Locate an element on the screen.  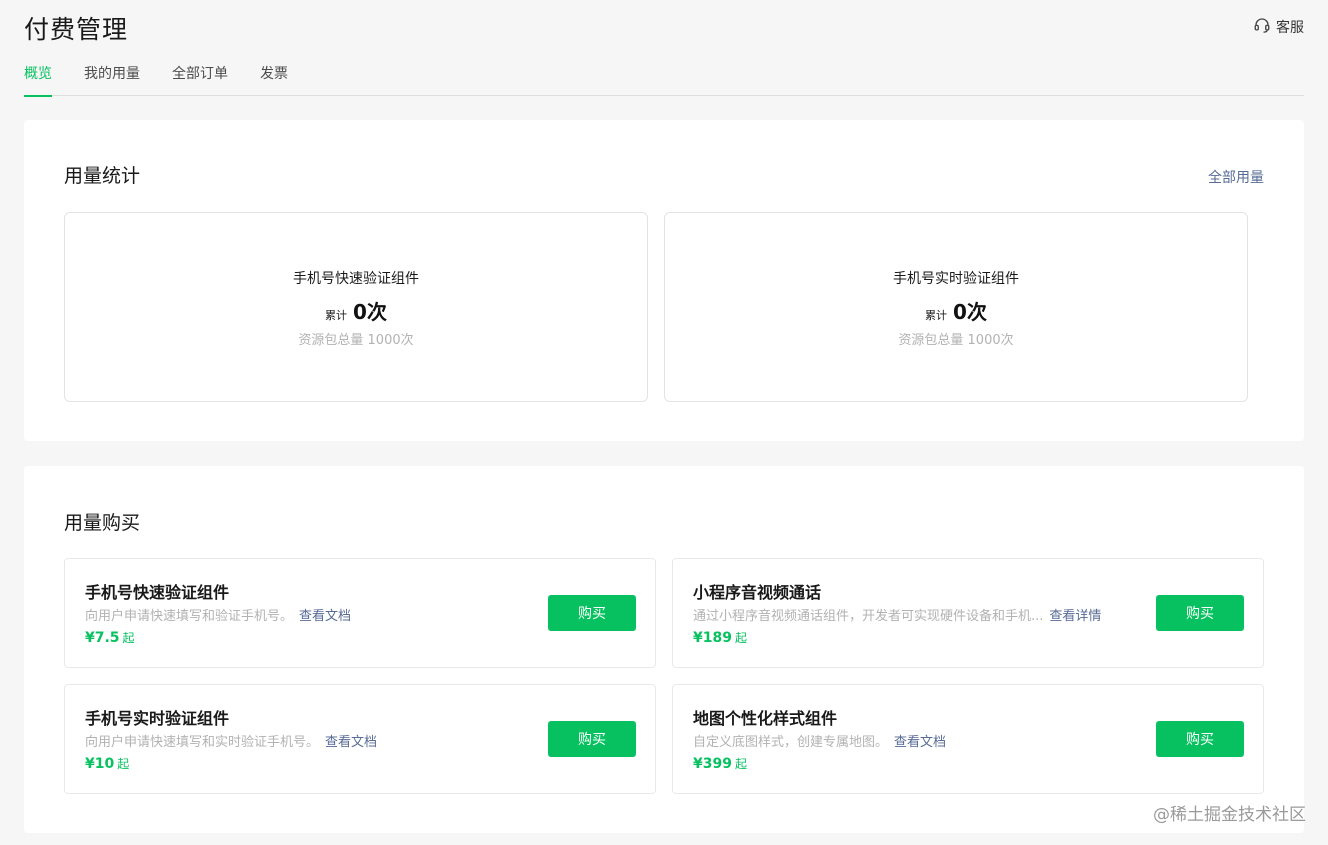
product-description: 通过小程序音视频通话组件，开发者可实现硬件设备和手机... 查看详情 is located at coordinates (897, 614).